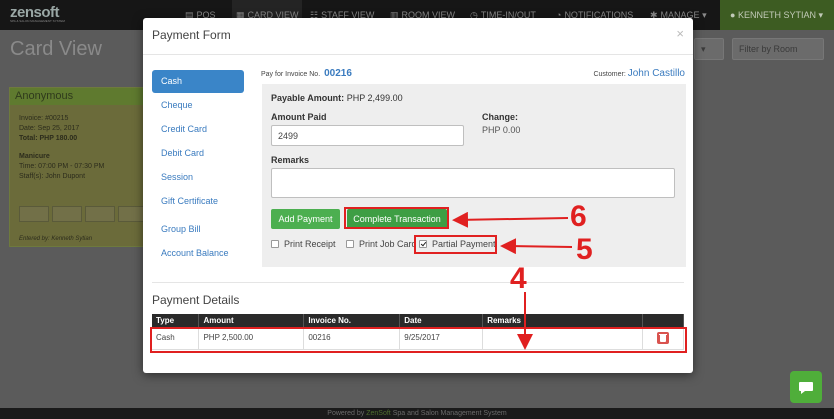  What do you see at coordinates (512, 280) in the screenshot?
I see `annotation-arrows` at bounding box center [512, 280].